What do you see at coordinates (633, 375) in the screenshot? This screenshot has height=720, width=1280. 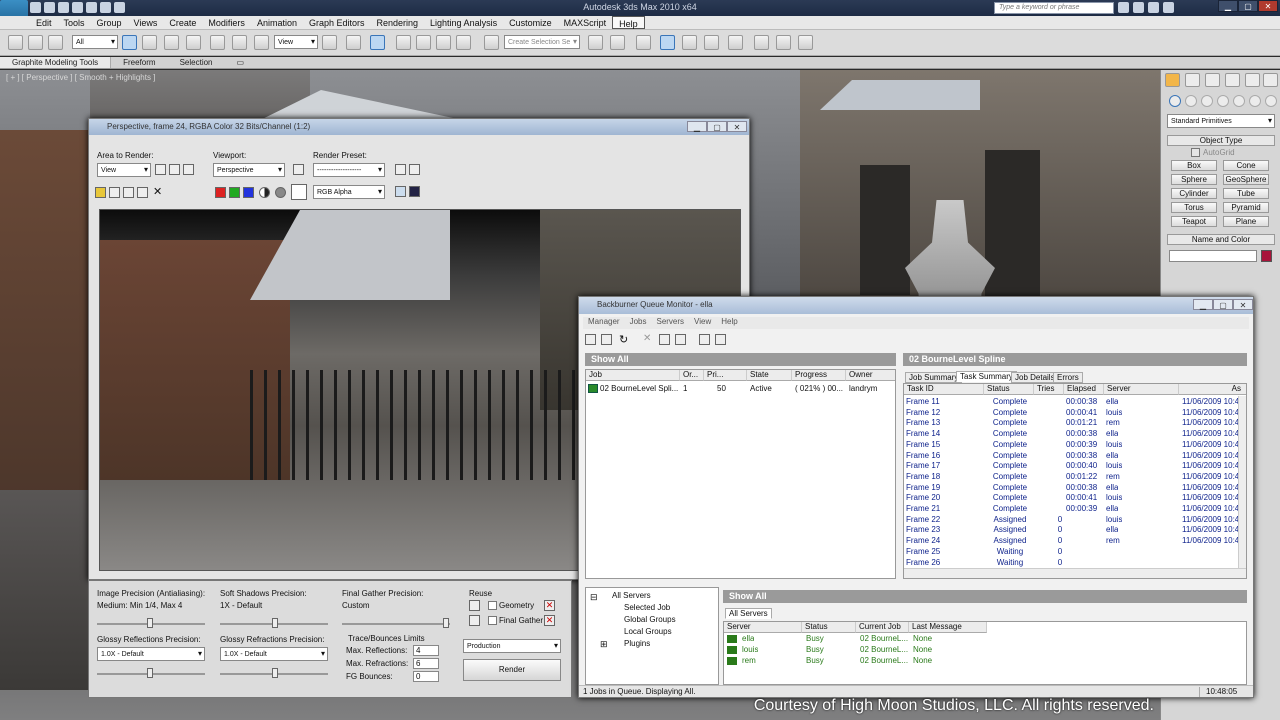 I see `job-col-header: Job` at bounding box center [633, 375].